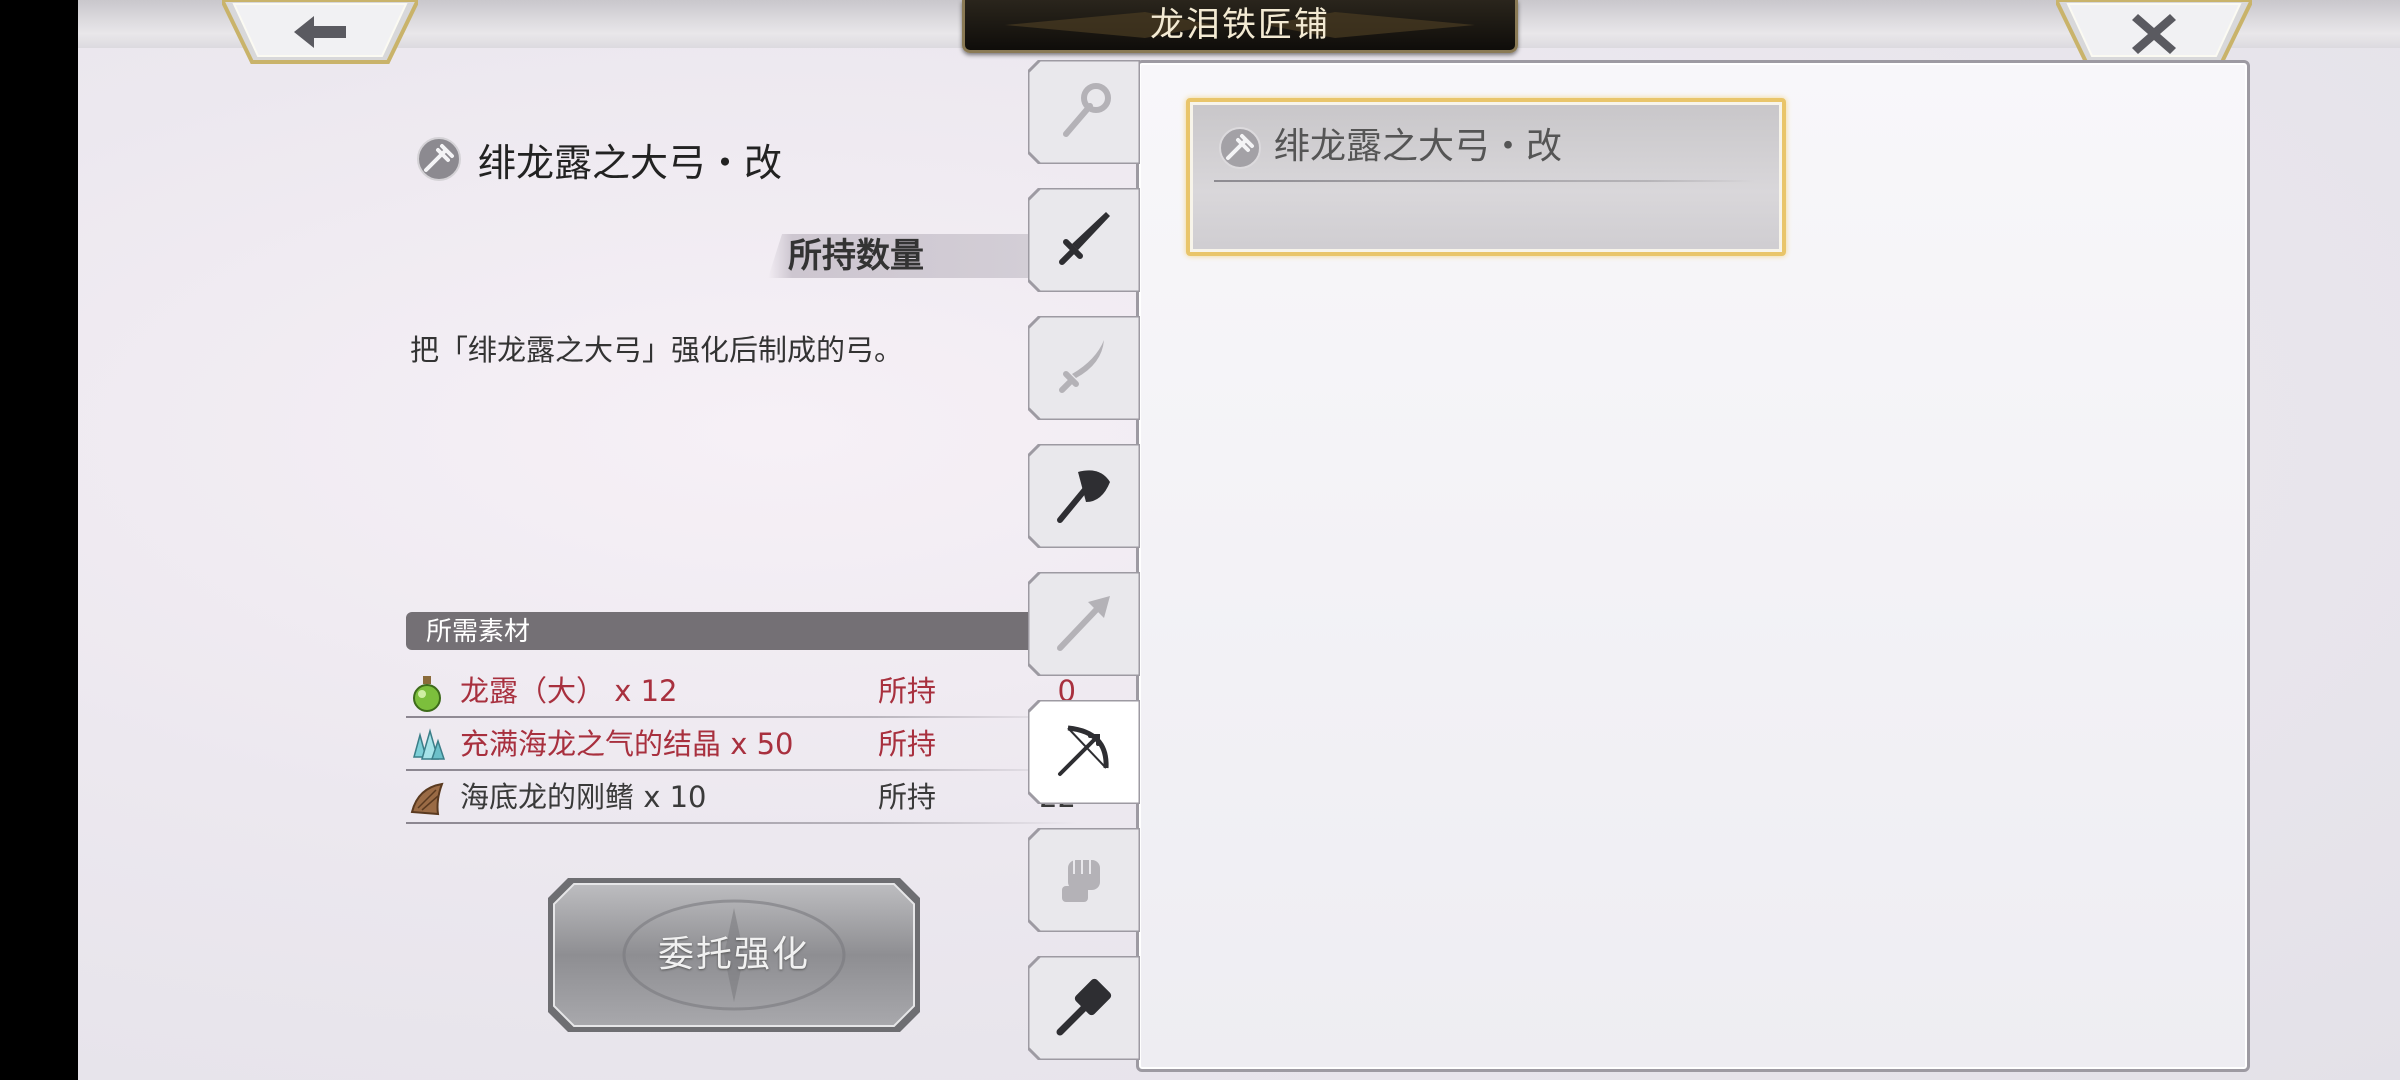 The image size is (2400, 1080). What do you see at coordinates (1081, 881) in the screenshot?
I see `gauntlet-icon` at bounding box center [1081, 881].